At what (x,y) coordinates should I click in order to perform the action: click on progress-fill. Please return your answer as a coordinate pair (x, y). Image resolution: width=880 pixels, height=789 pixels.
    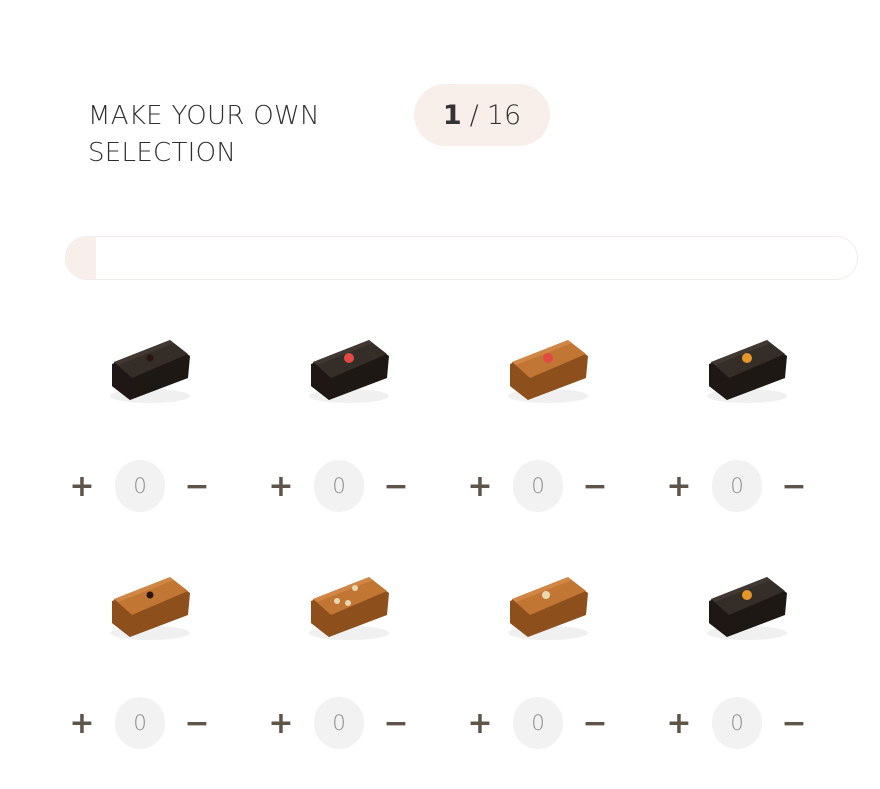
    Looking at the image, I should click on (81, 258).